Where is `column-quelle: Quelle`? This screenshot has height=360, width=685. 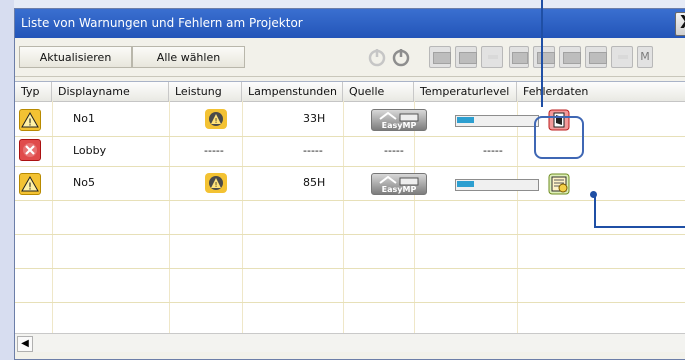
column-quelle: Quelle is located at coordinates (378, 91).